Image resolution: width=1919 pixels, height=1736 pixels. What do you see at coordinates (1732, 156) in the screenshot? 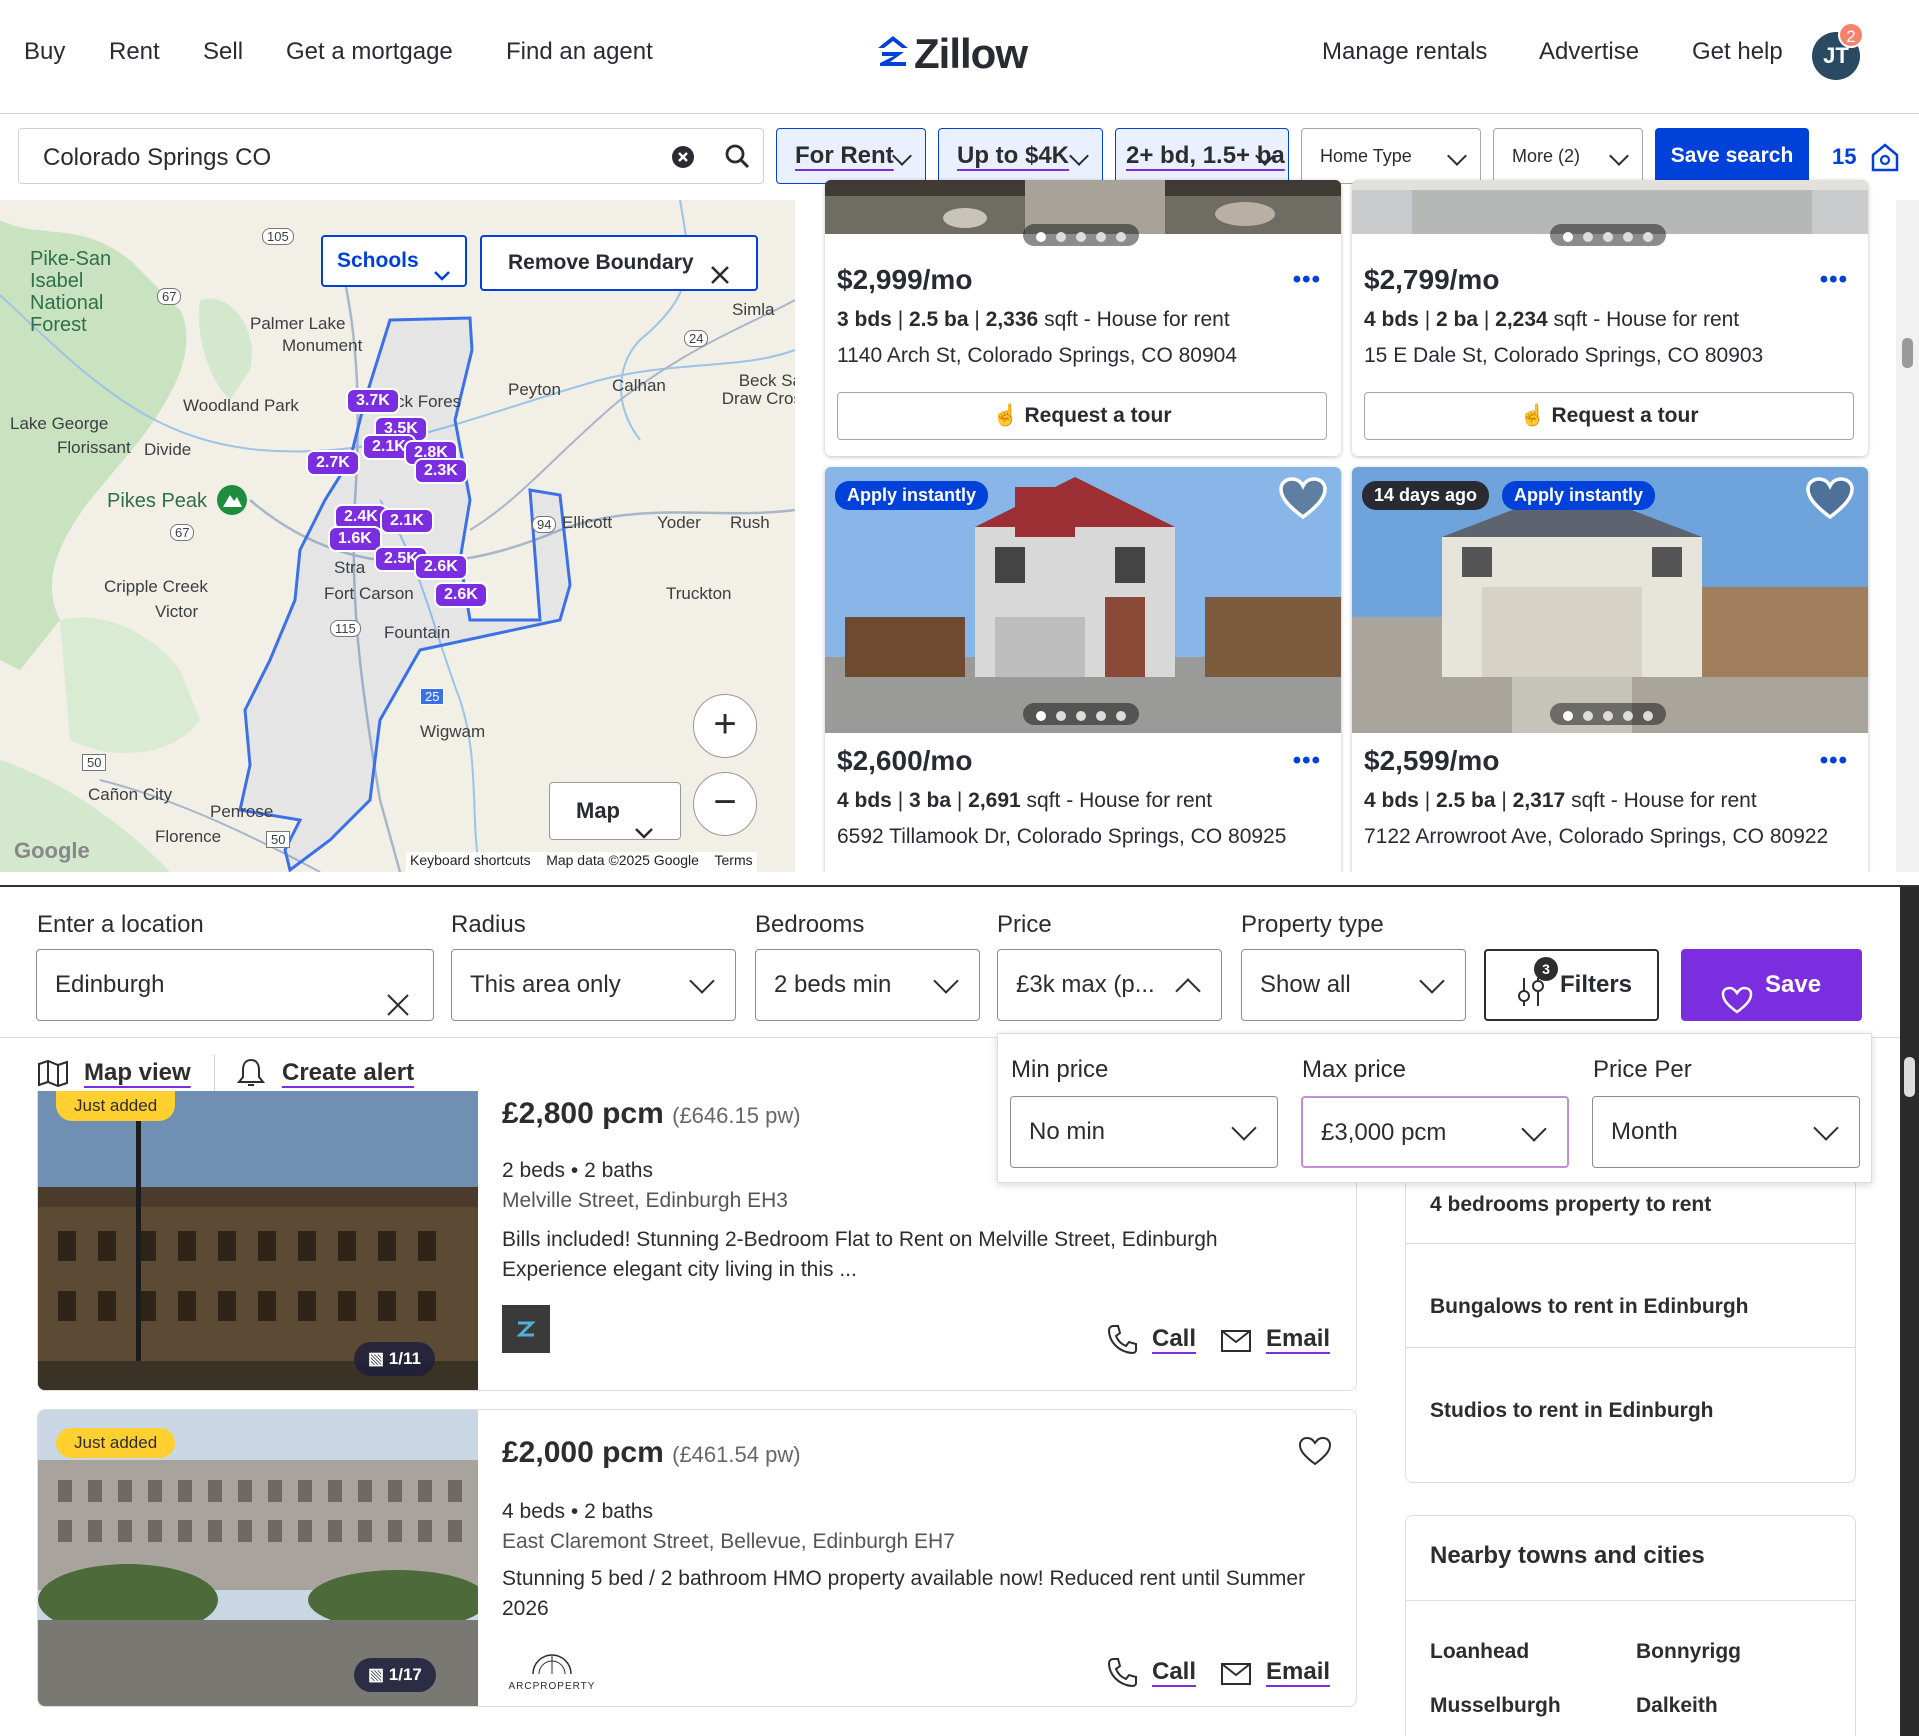
I see `save-search-button: Save search` at bounding box center [1732, 156].